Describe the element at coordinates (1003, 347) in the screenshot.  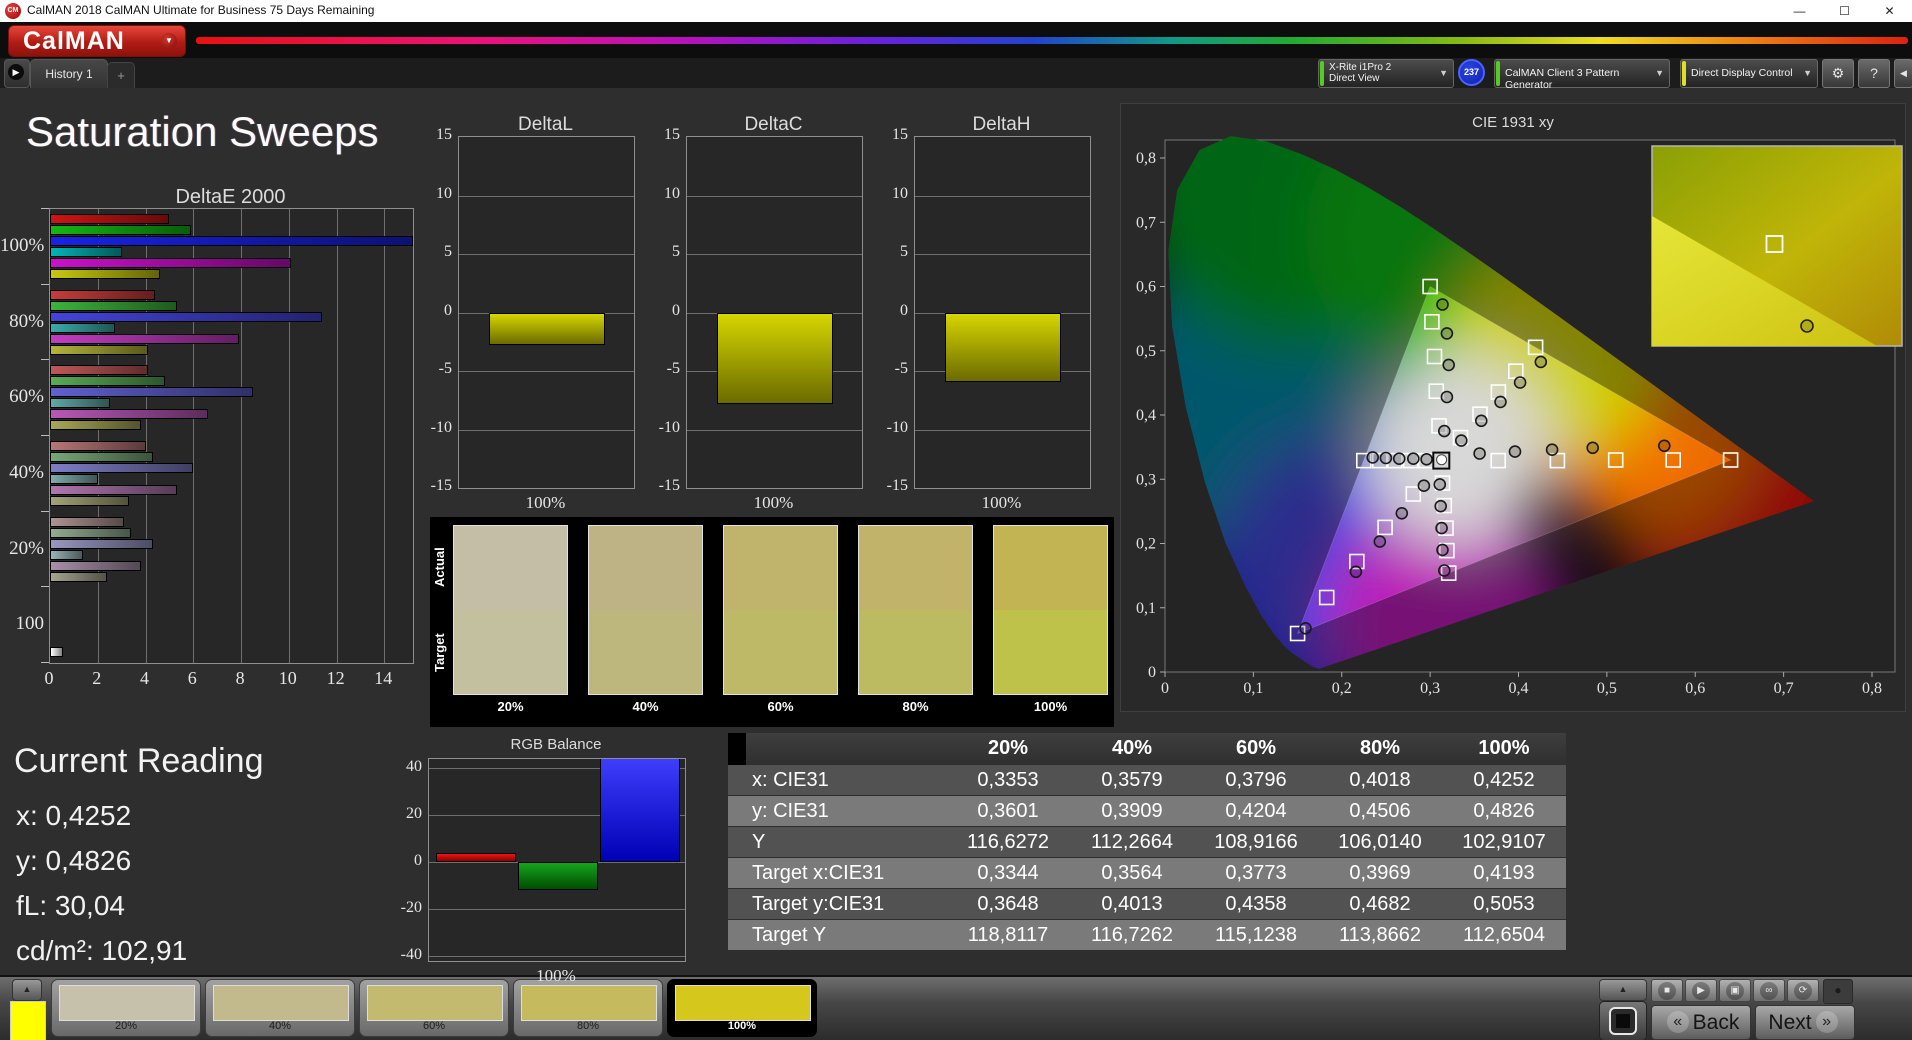
I see `deltaH-bar` at that location.